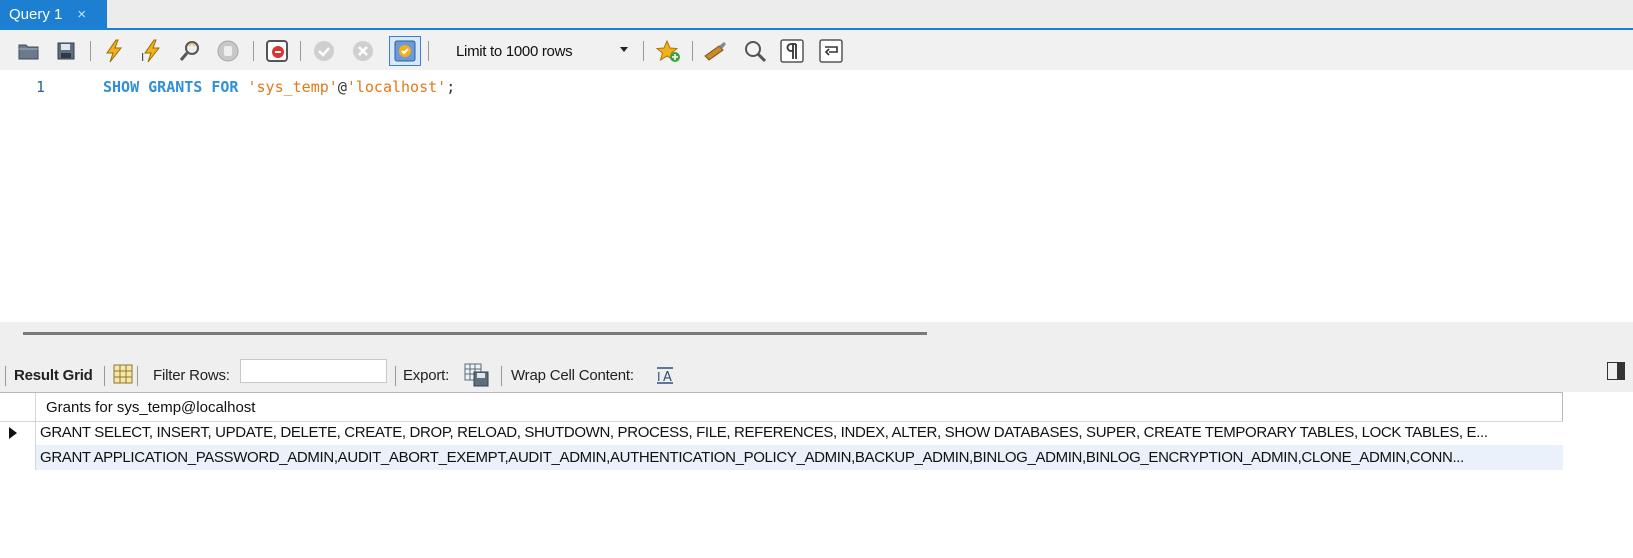 The image size is (1633, 558). I want to click on keyword-grants: GRANTS, so click(175, 87).